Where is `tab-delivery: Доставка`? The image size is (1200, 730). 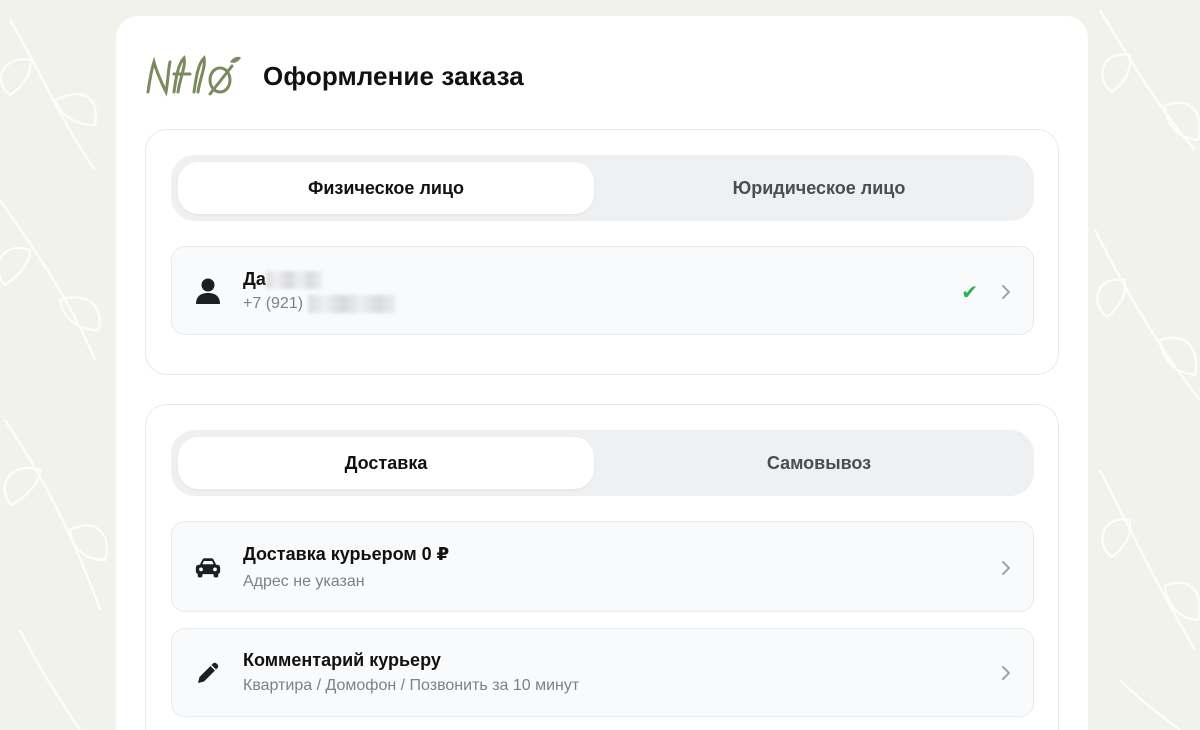 tab-delivery: Доставка is located at coordinates (386, 463).